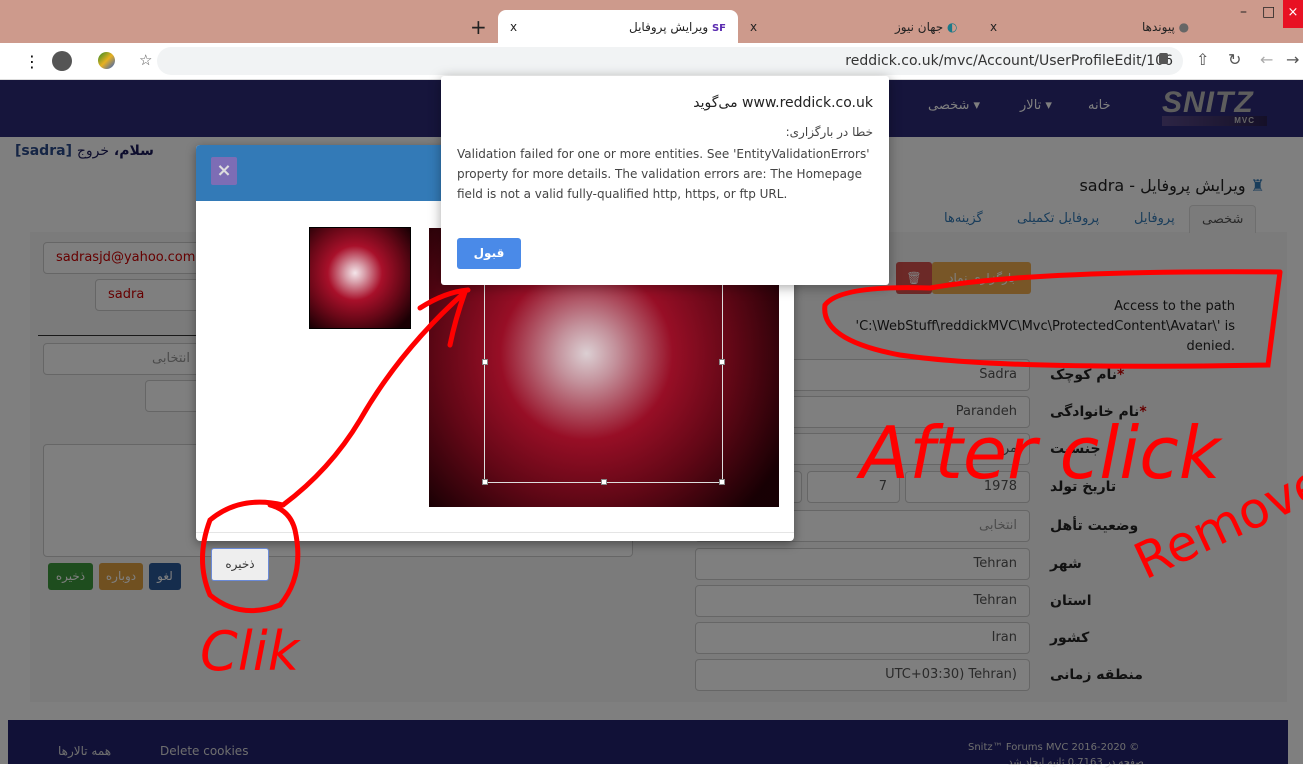  What do you see at coordinates (62, 61) in the screenshot?
I see `profile-icon` at bounding box center [62, 61].